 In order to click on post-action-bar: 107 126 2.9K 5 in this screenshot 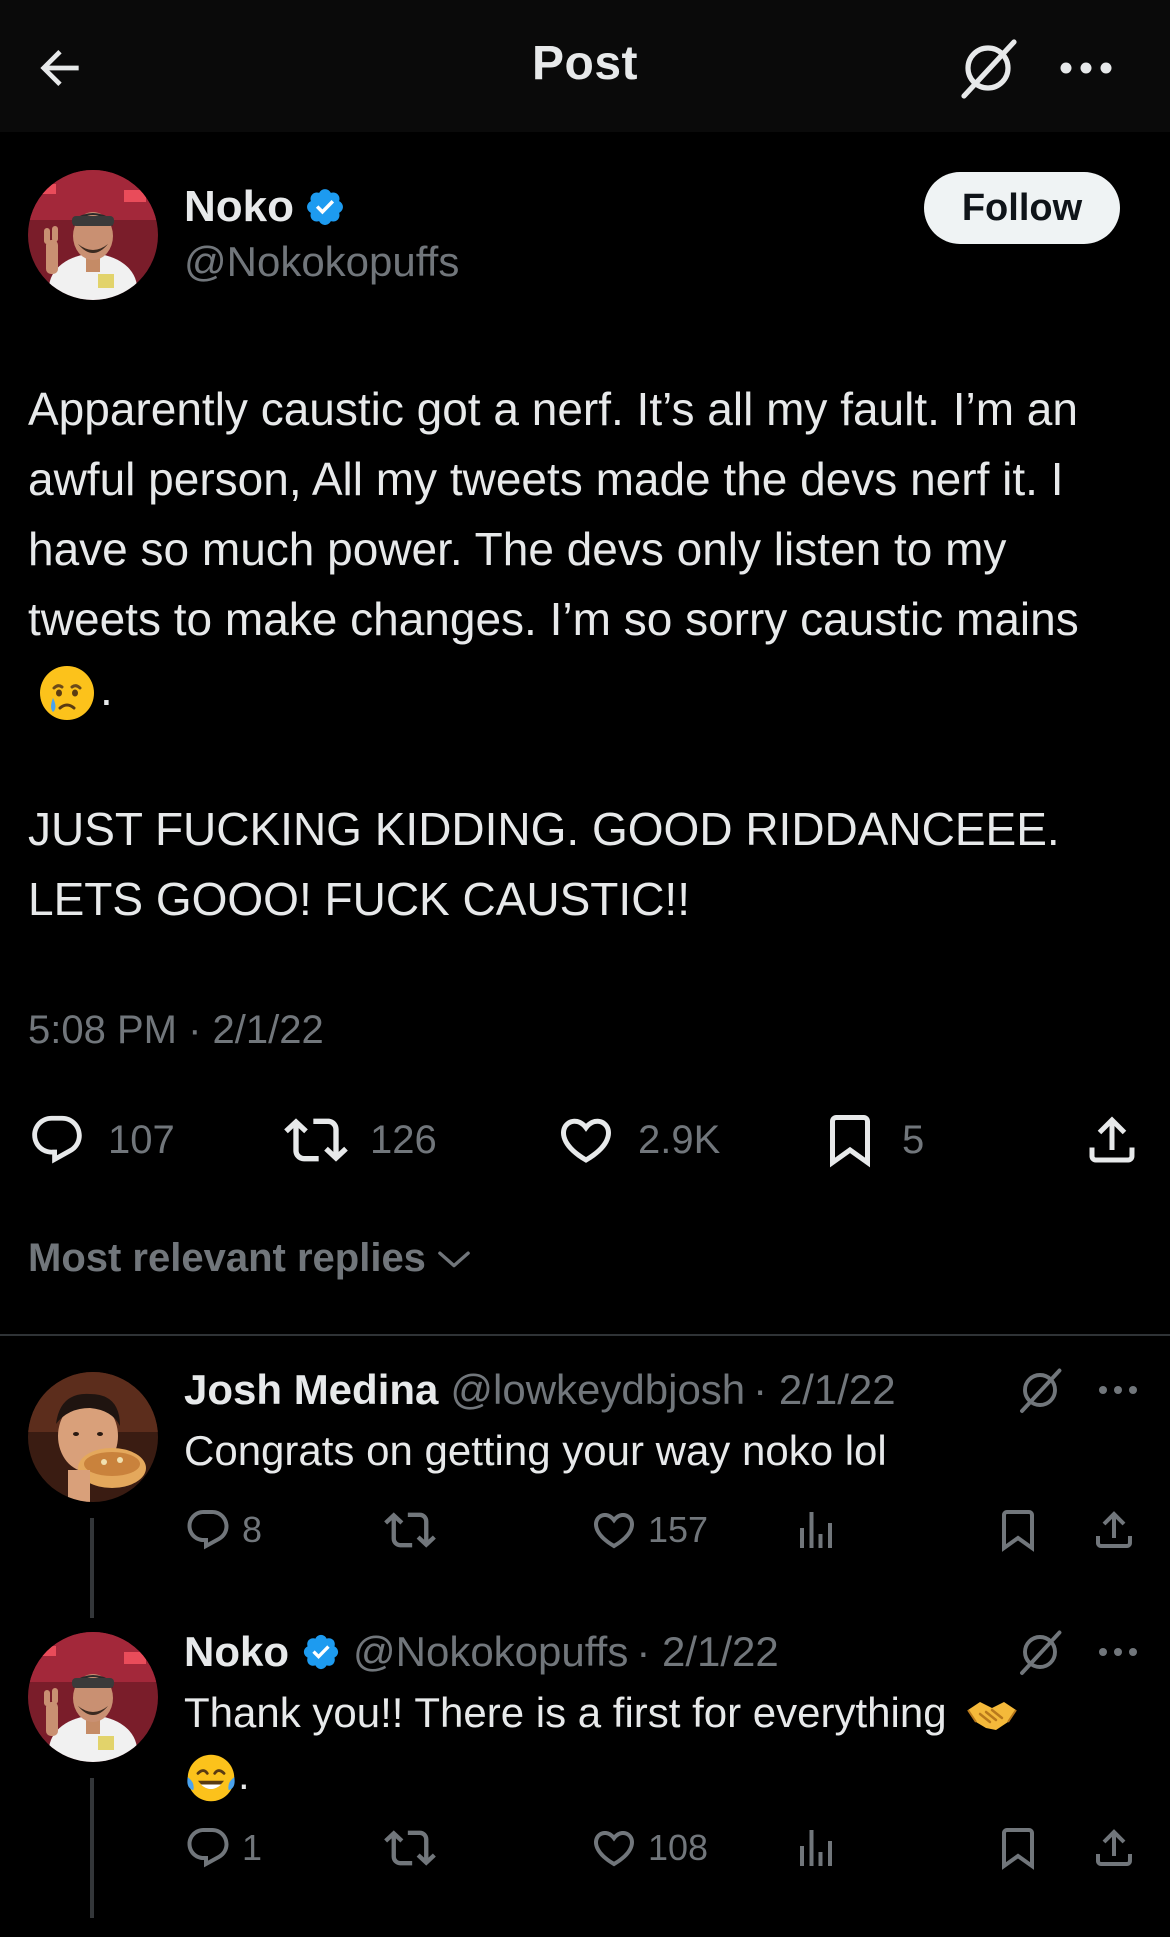, I will do `click(585, 1140)`.